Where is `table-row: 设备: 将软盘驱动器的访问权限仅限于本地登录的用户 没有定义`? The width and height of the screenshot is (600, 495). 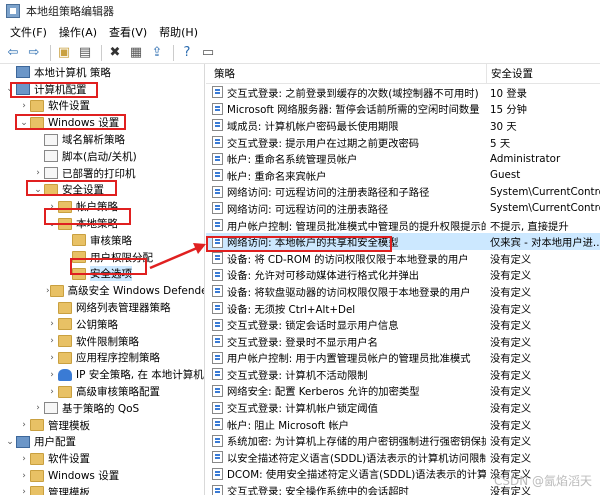 table-row: 设备: 将软盘驱动器的访问权限仅限于本地登录的用户 没有定义 is located at coordinates (403, 291).